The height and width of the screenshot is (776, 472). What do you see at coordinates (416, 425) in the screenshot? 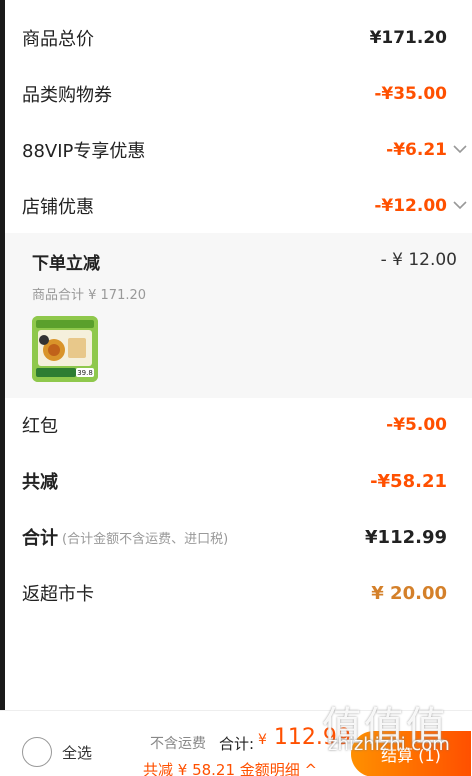
I see `red-packet-value: -¥5.00` at bounding box center [416, 425].